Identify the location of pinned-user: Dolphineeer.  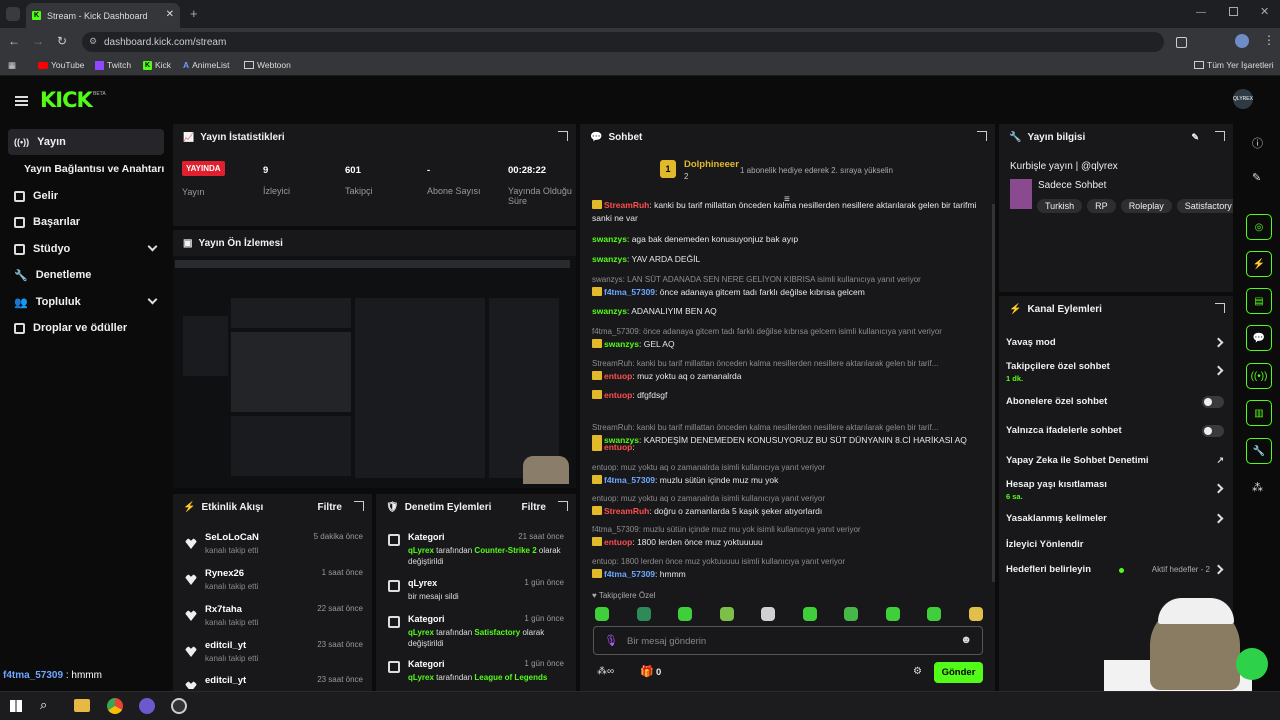
(711, 164).